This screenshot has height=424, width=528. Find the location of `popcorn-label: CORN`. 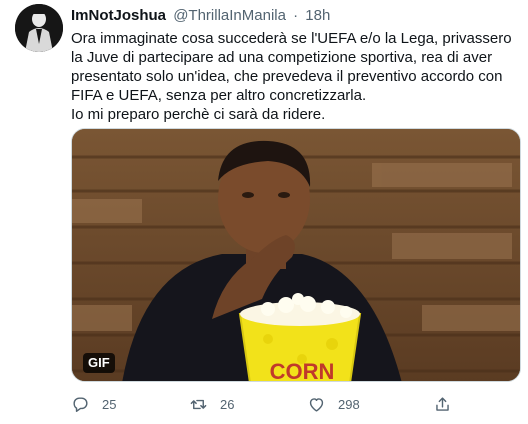

popcorn-label: CORN is located at coordinates (302, 370).